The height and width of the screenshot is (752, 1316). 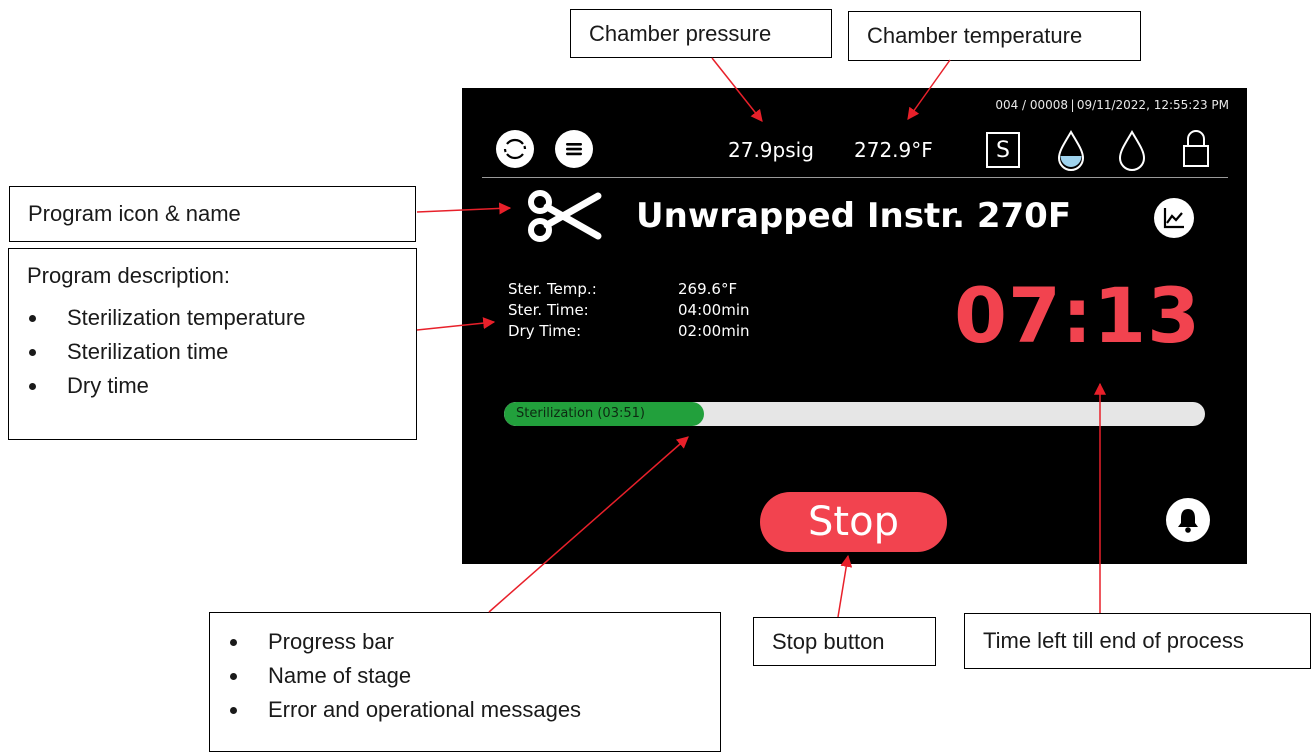 What do you see at coordinates (1132, 150) in the screenshot?
I see `water-drop-empty-icon` at bounding box center [1132, 150].